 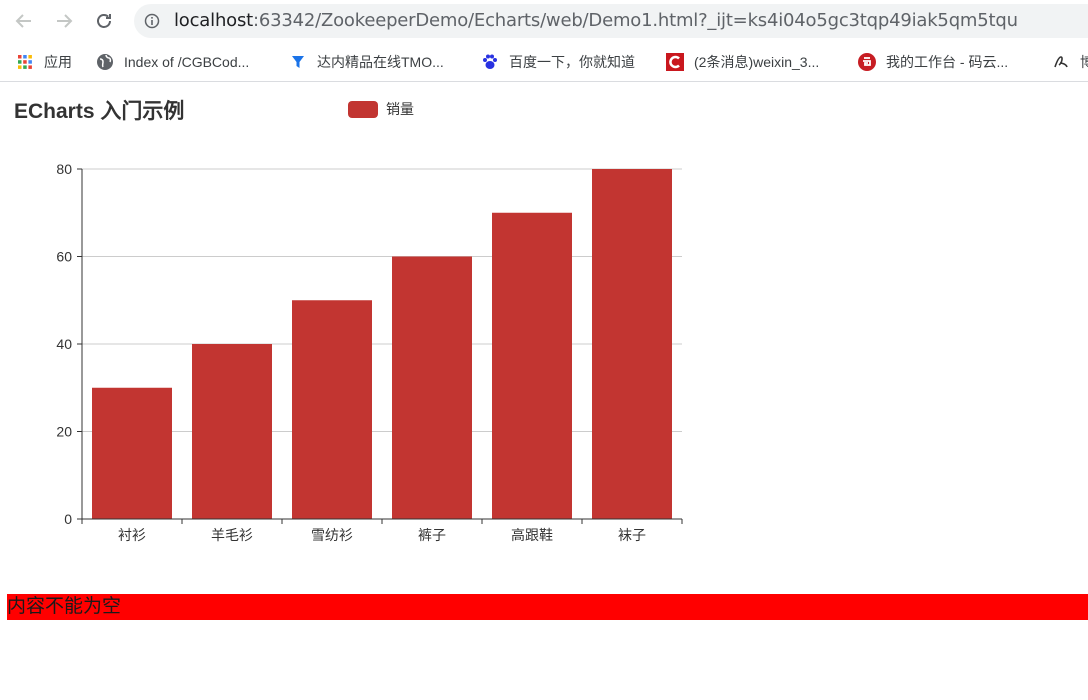 What do you see at coordinates (213, 20) in the screenshot?
I see `url-host: localhost` at bounding box center [213, 20].